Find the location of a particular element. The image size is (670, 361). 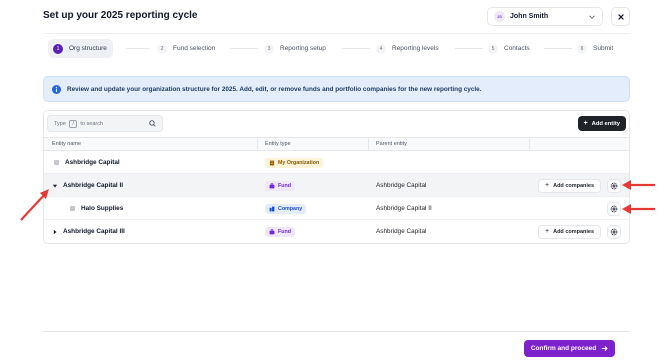

table-header: Entity name Entity type Parent entity is located at coordinates (336, 144).